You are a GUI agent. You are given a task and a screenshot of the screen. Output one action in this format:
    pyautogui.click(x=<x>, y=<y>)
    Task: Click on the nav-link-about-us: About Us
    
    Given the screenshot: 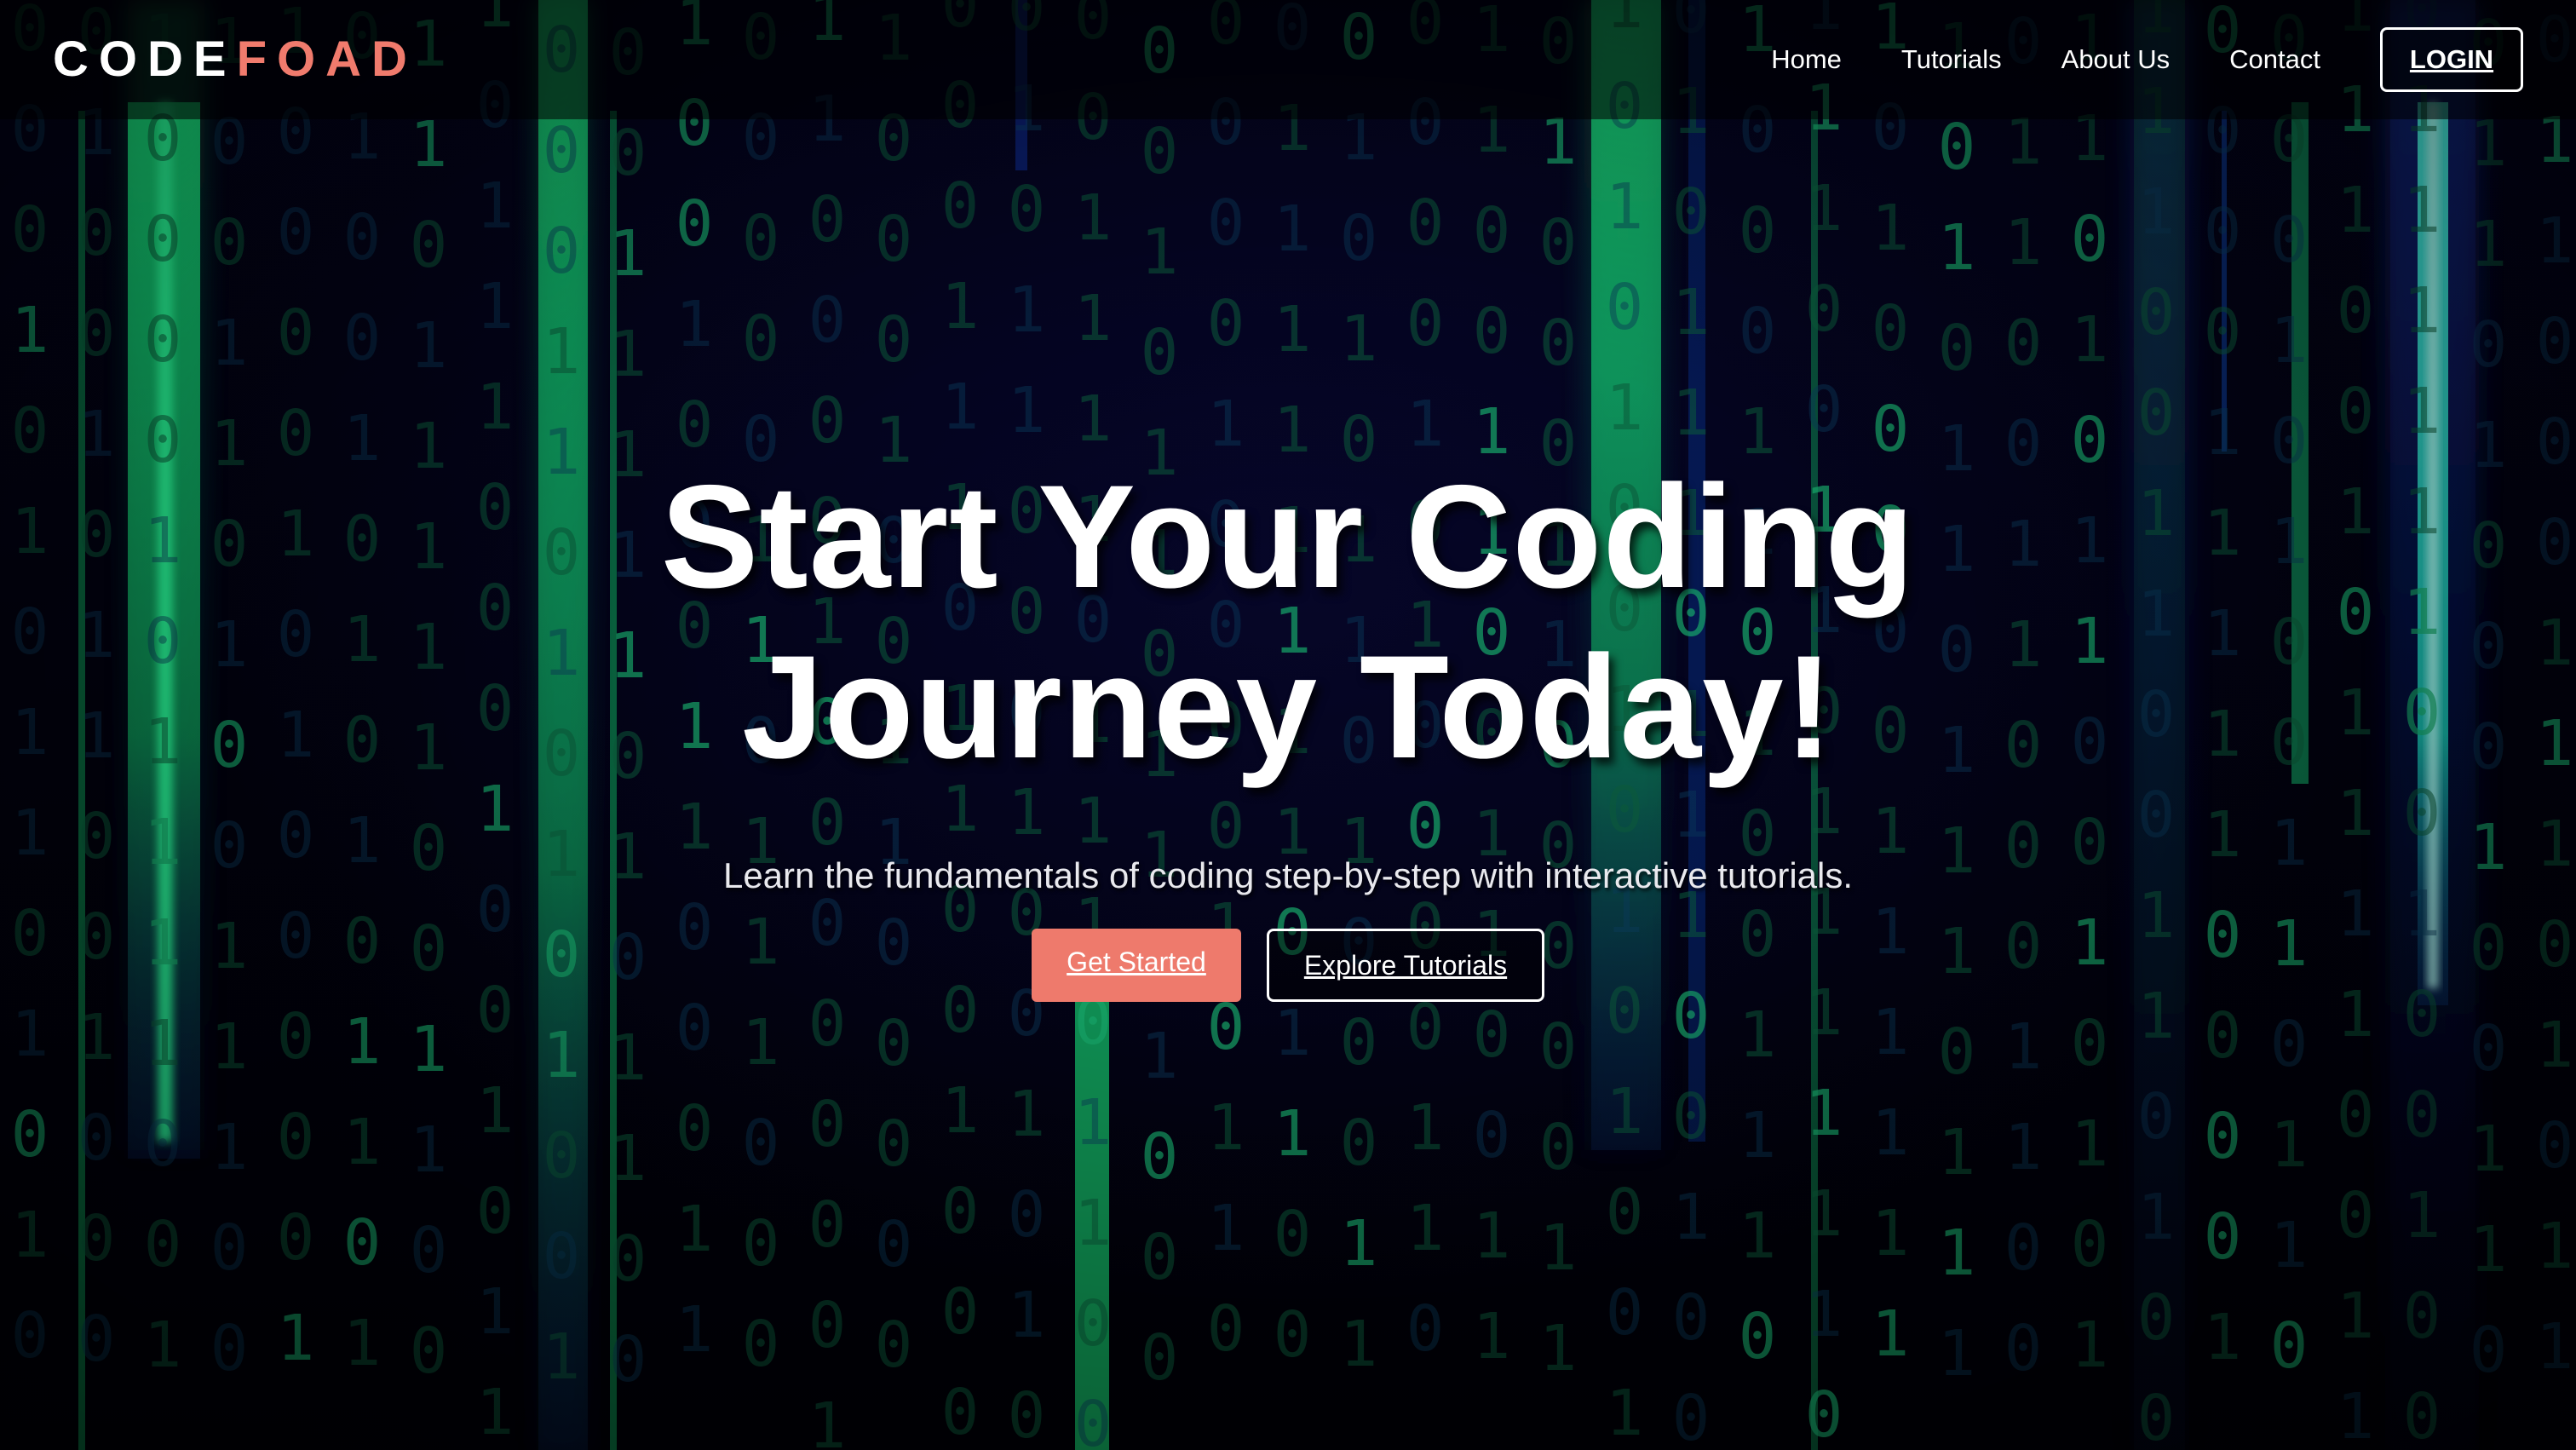 What is the action you would take?
    pyautogui.click(x=2116, y=59)
    